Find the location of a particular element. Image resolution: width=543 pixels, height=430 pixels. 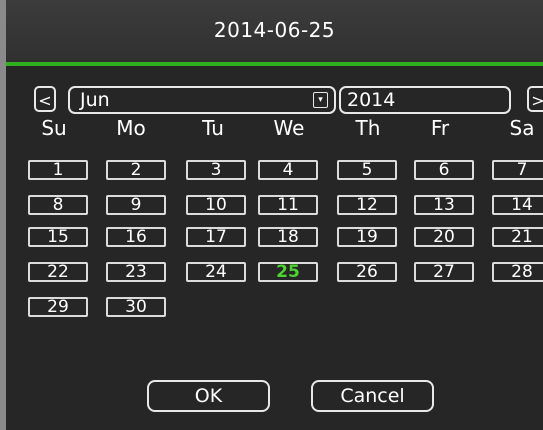

day-cell: 14 is located at coordinates (517, 205).